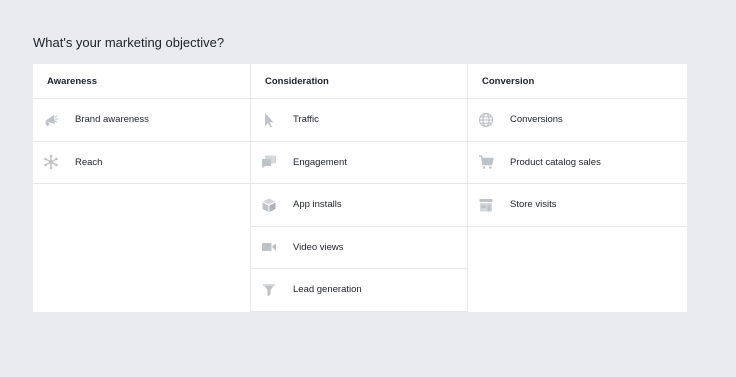 Image resolution: width=736 pixels, height=377 pixels. What do you see at coordinates (318, 247) in the screenshot?
I see `option-label: Video views` at bounding box center [318, 247].